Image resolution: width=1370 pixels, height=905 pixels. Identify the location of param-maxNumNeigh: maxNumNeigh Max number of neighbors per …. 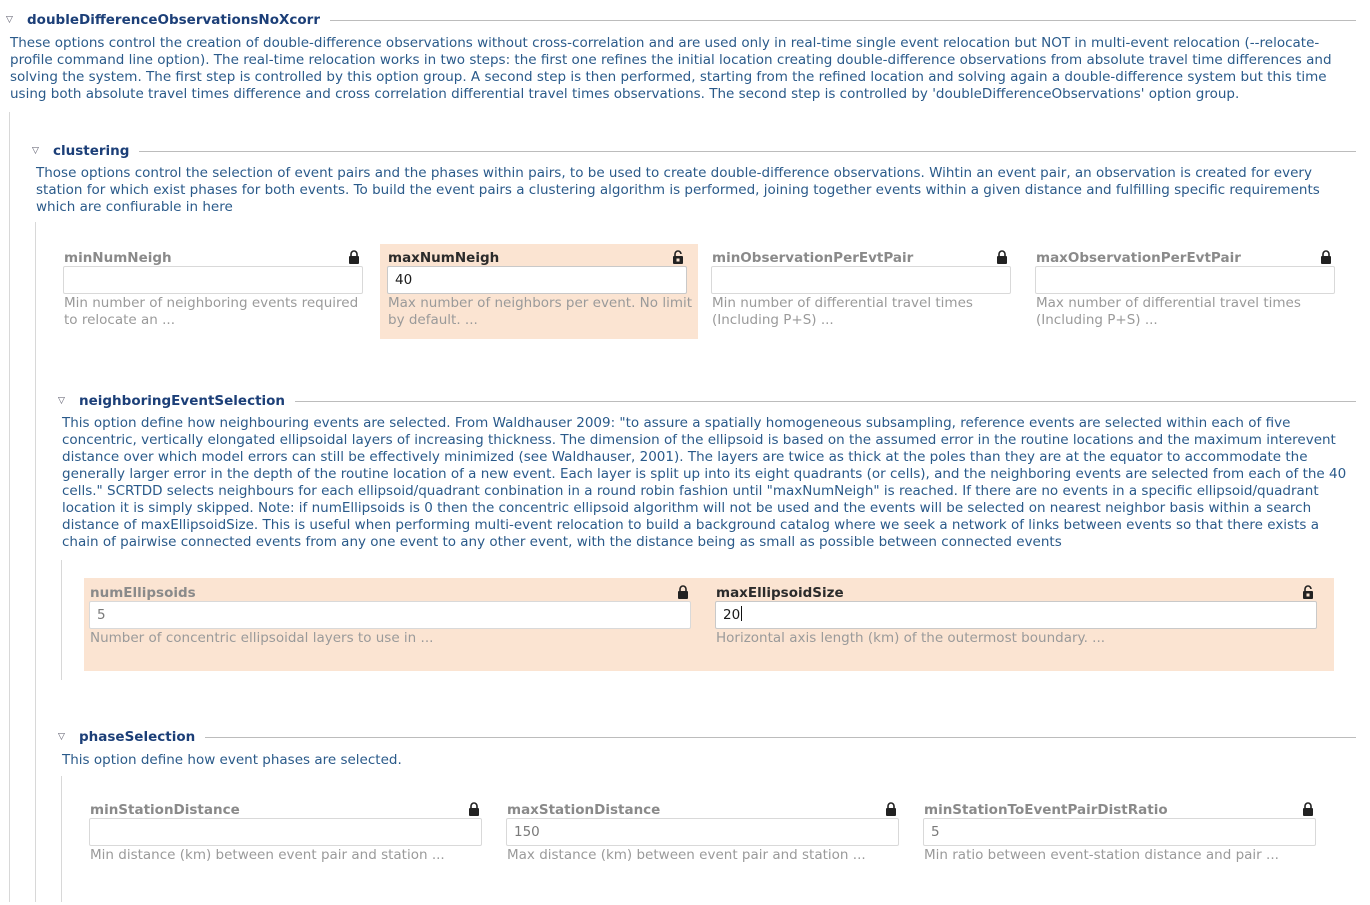
(539, 291).